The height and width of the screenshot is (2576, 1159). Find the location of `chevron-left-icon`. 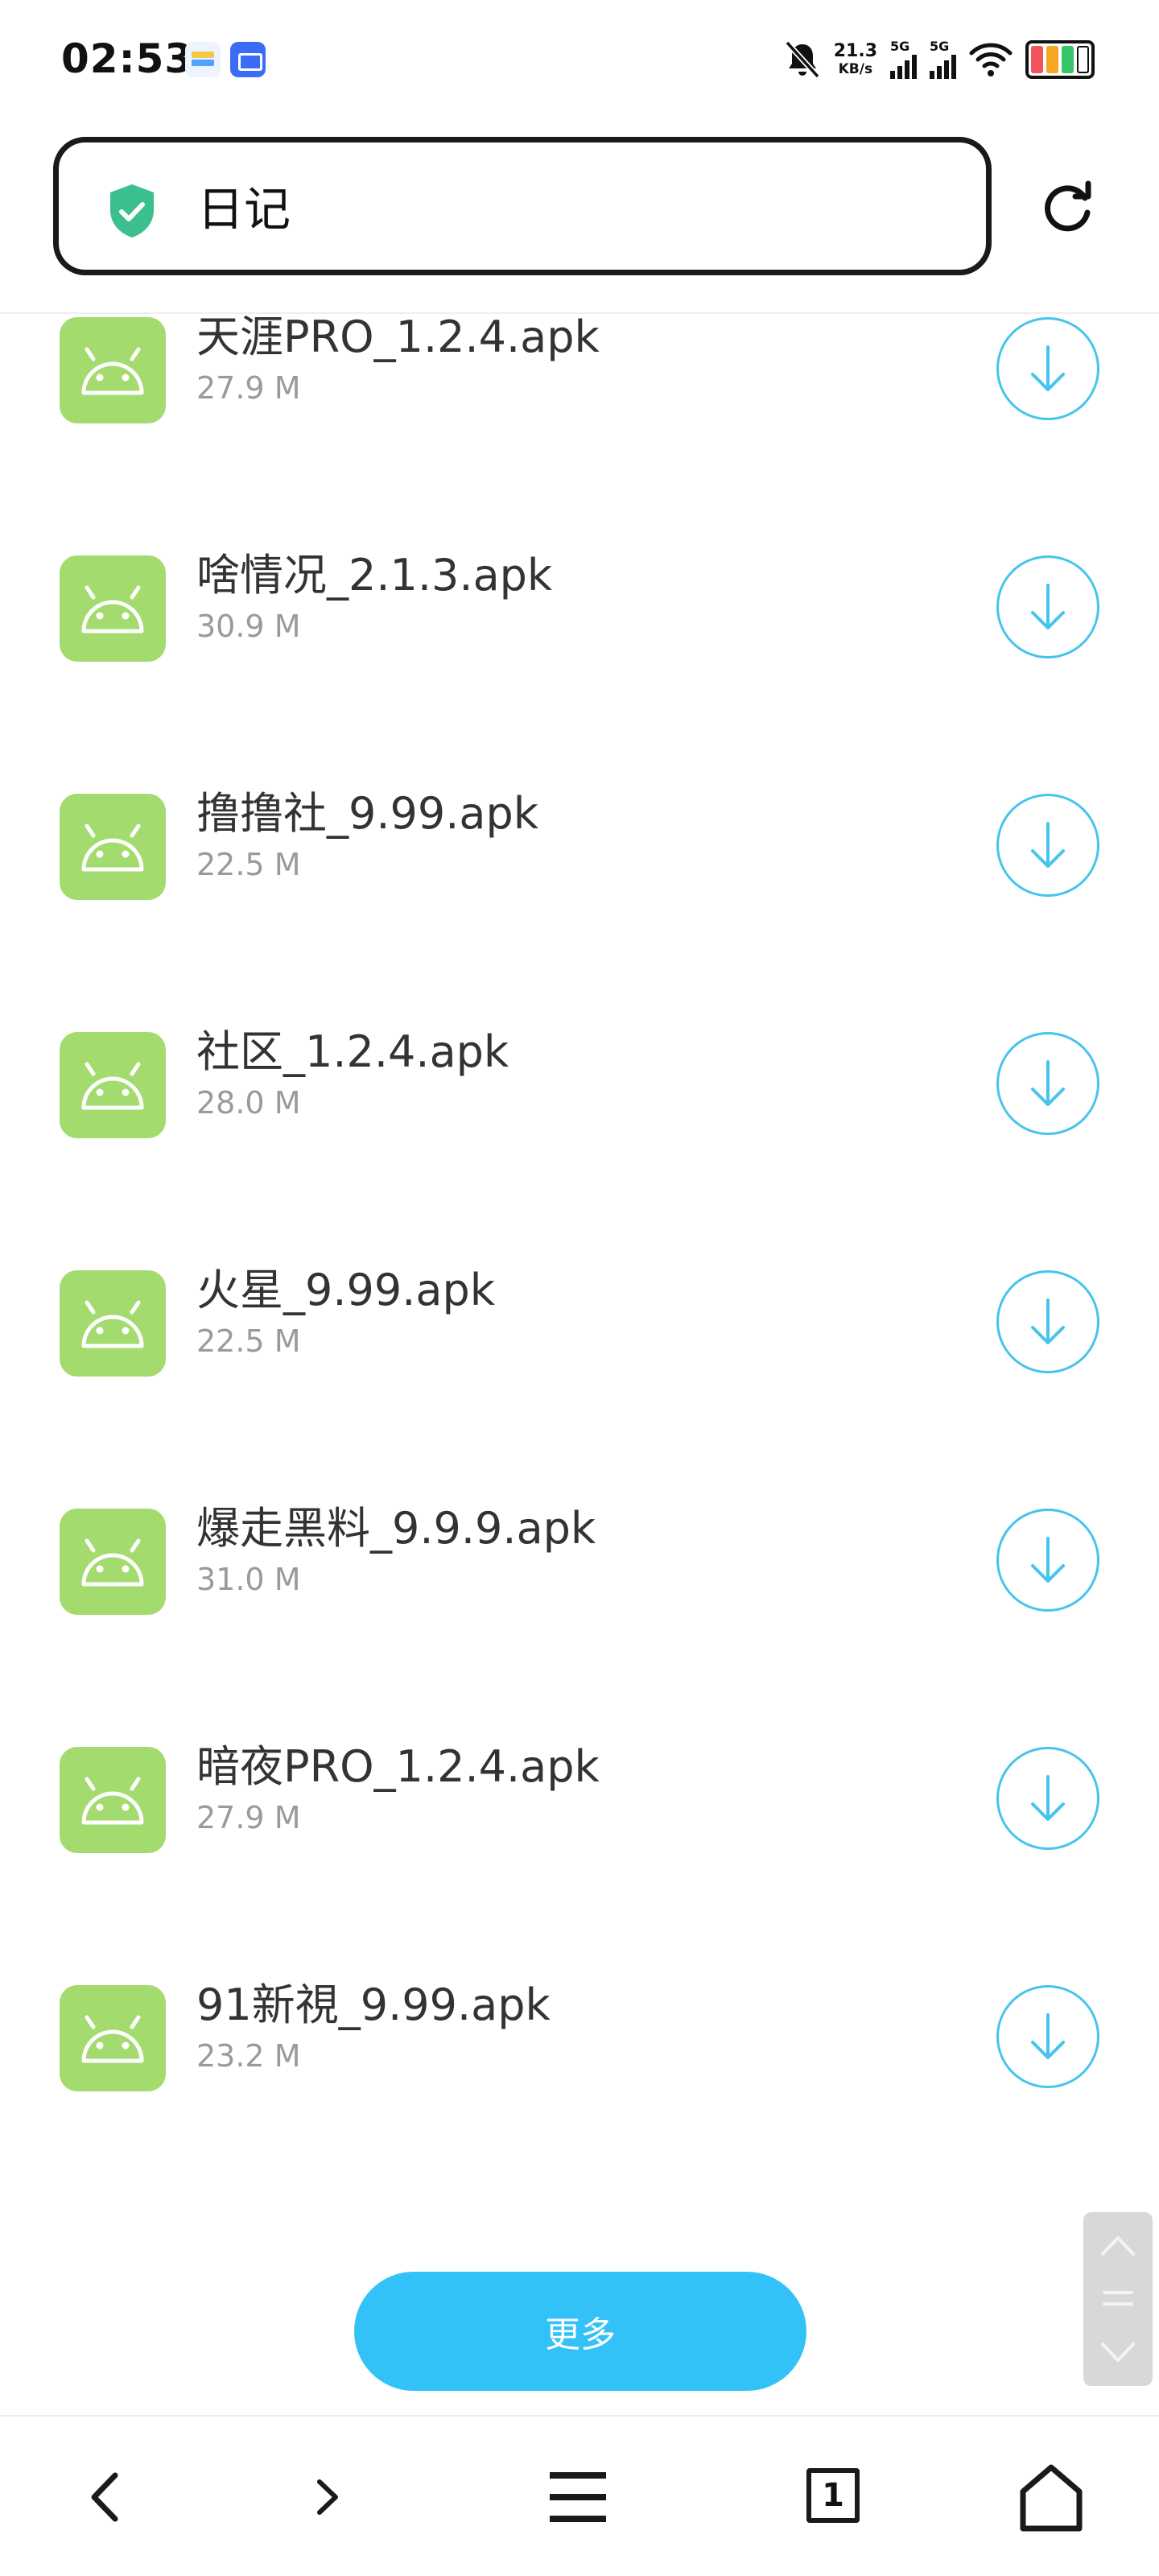

chevron-left-icon is located at coordinates (105, 2497).